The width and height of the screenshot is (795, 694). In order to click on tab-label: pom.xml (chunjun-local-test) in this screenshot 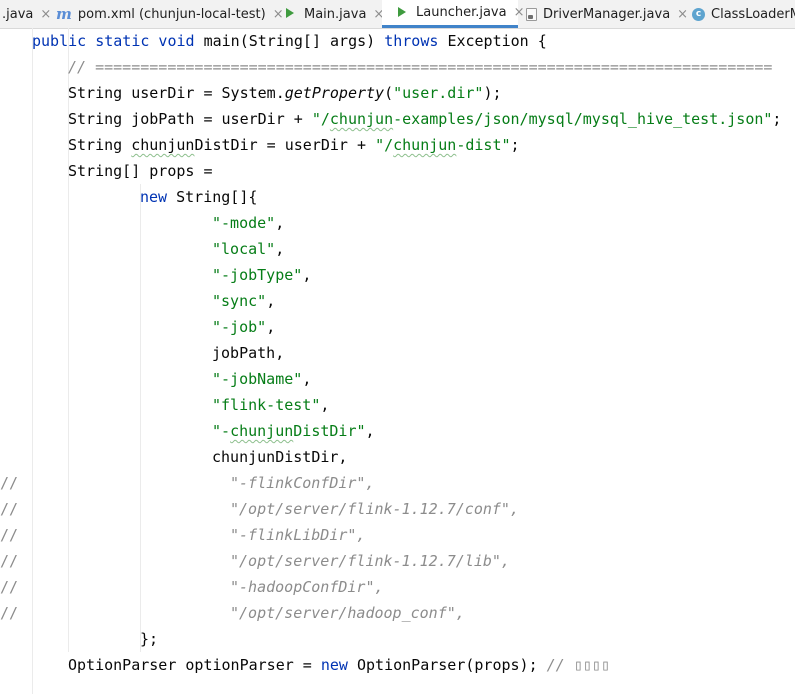, I will do `click(171, 14)`.